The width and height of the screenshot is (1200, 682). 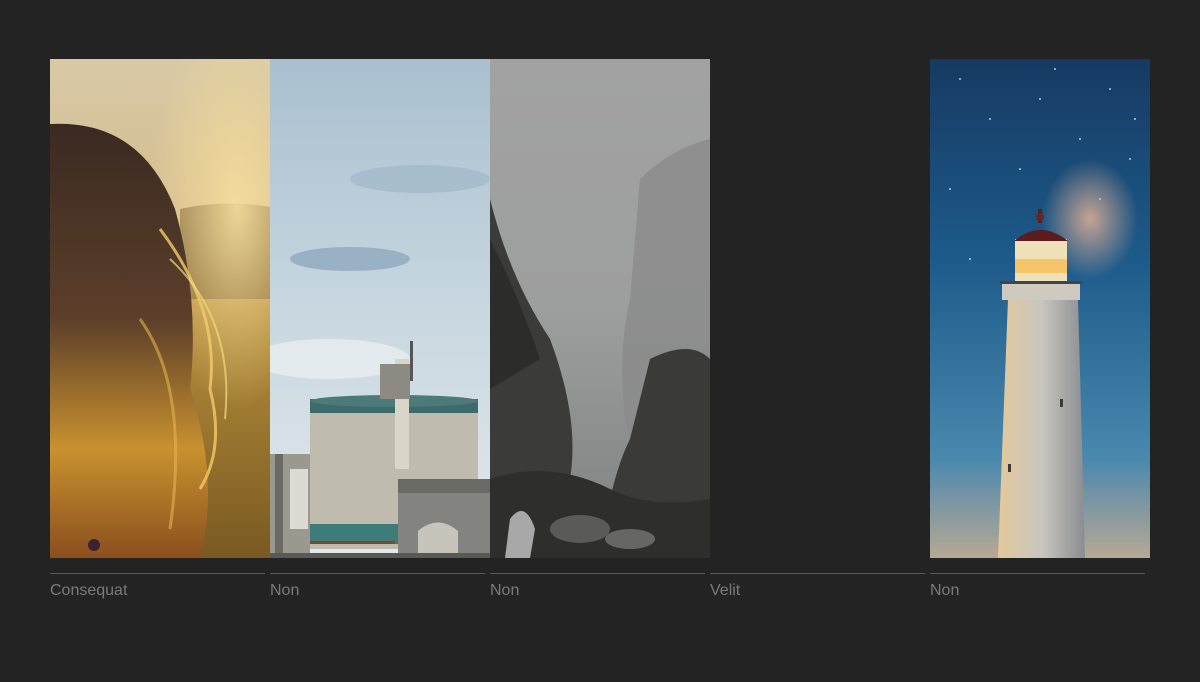 I want to click on gallery-caption: Velit, so click(x=725, y=590).